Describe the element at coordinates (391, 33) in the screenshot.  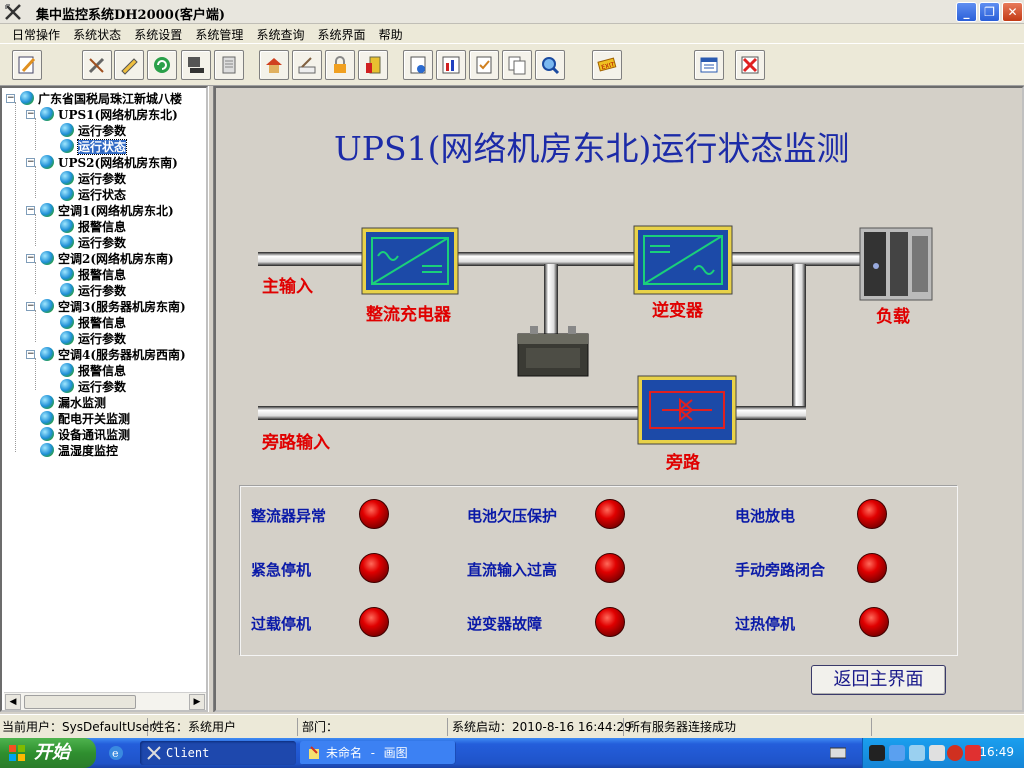
I see `menu-help: 帮助` at that location.